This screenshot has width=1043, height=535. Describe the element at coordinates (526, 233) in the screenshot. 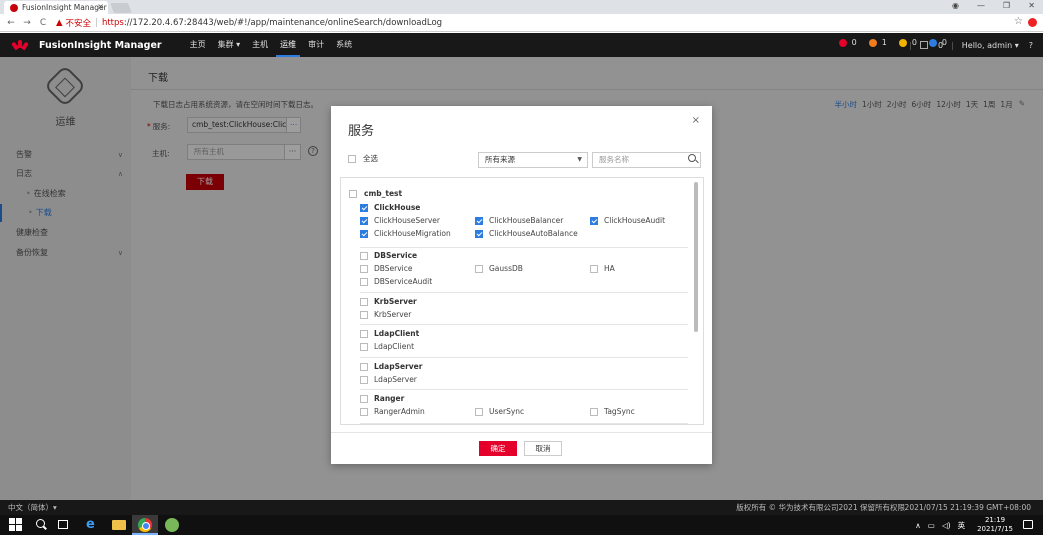

I see `role-checkbox: ClickHouseAutoBalance` at that location.